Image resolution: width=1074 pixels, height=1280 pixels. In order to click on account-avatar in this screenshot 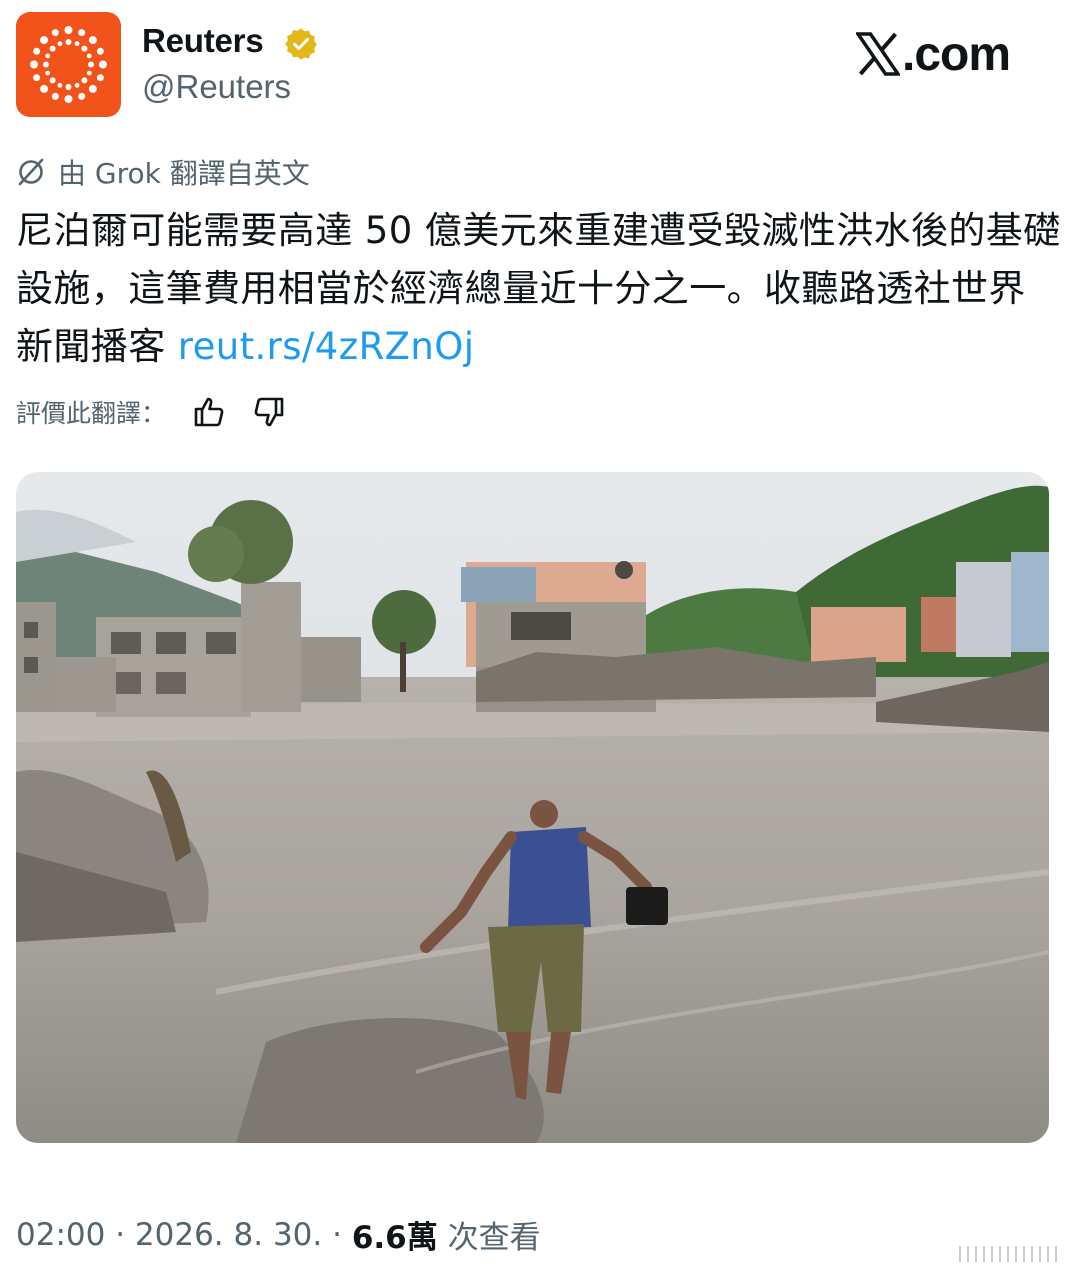, I will do `click(68, 64)`.